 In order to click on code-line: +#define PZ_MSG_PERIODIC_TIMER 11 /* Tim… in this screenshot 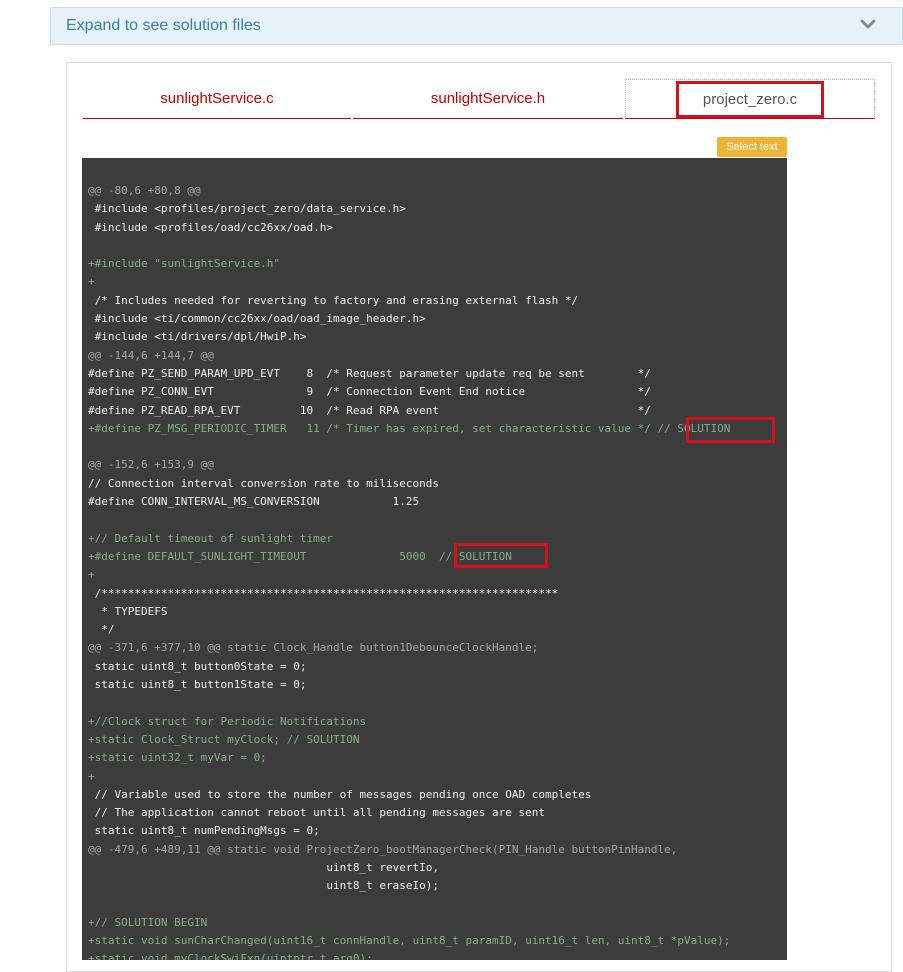, I will do `click(409, 428)`.